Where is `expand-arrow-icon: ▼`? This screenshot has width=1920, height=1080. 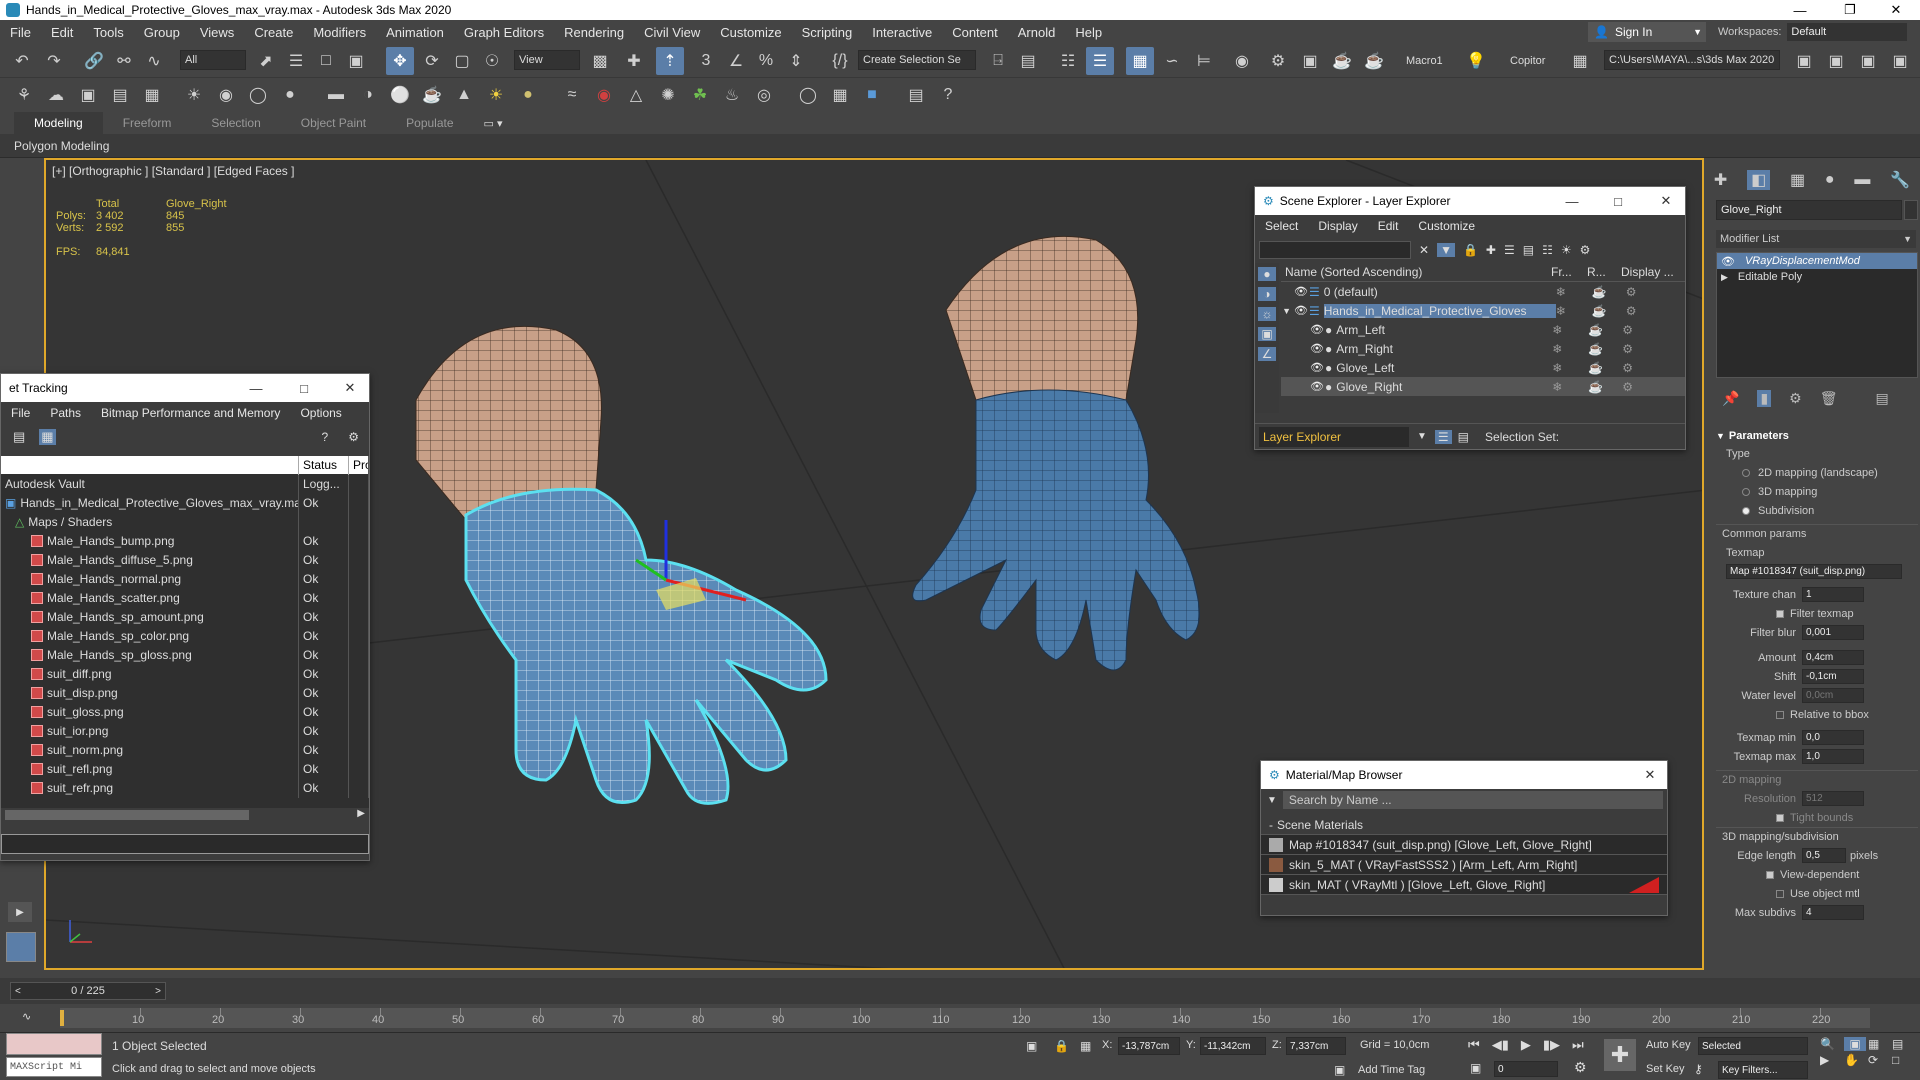 expand-arrow-icon: ▼ is located at coordinates (1287, 311).